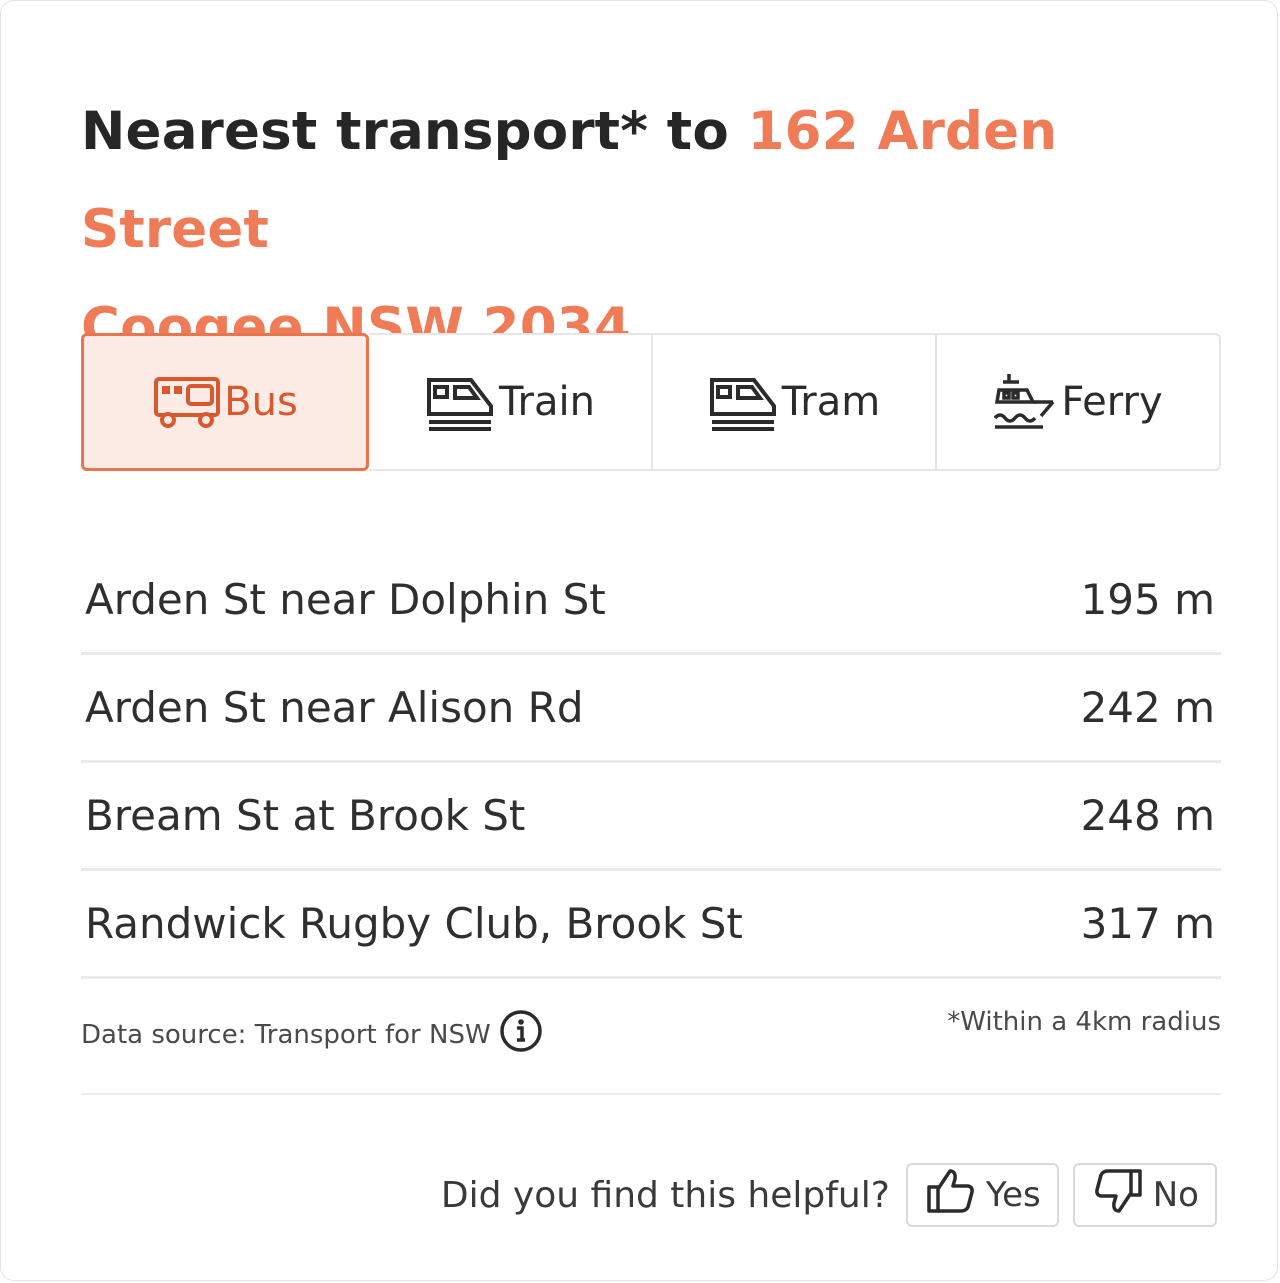  What do you see at coordinates (345, 599) in the screenshot?
I see `stop-name: Arden St near Dolphin St` at bounding box center [345, 599].